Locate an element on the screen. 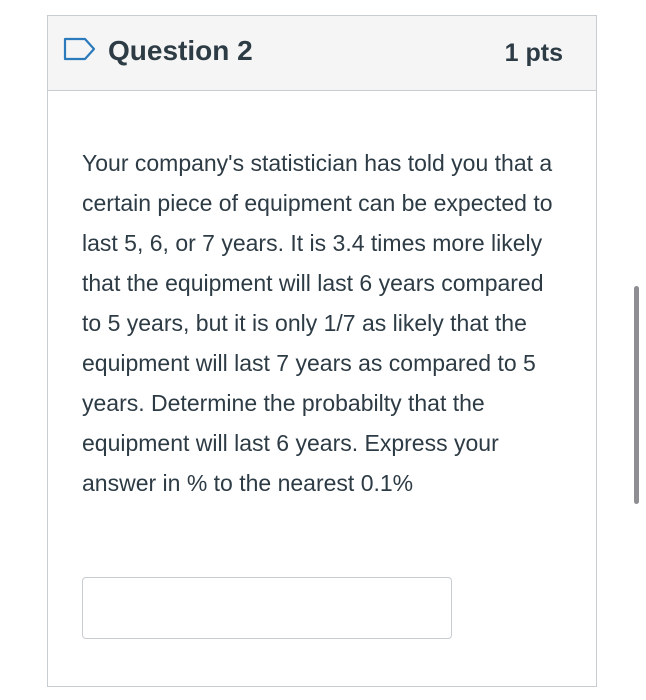 The height and width of the screenshot is (700, 646). flag-outline-icon is located at coordinates (80, 49).